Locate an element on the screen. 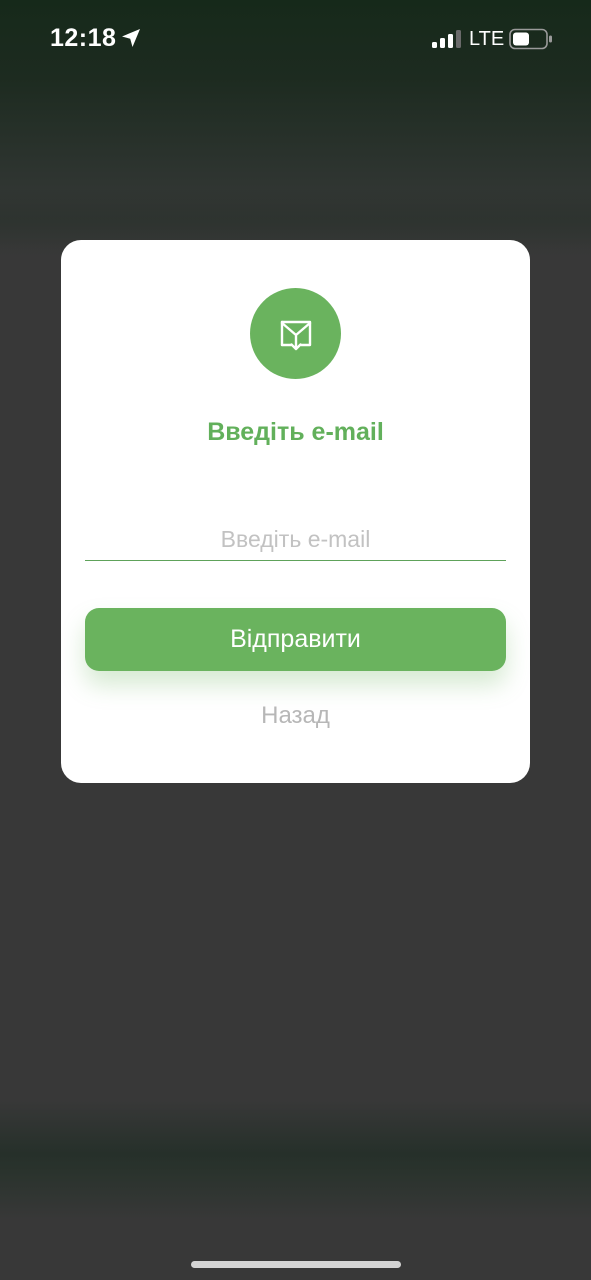 The height and width of the screenshot is (1280, 591). battery-icon is located at coordinates (531, 39).